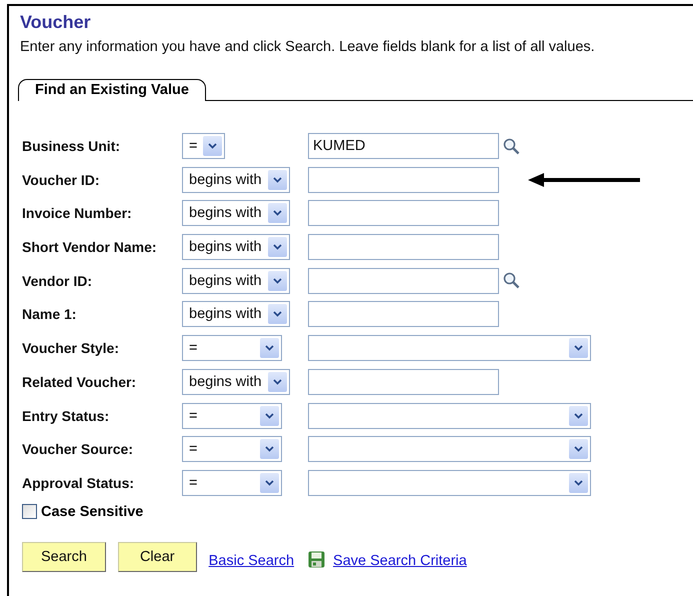  I want to click on link: Save Search Criteria, so click(400, 560).